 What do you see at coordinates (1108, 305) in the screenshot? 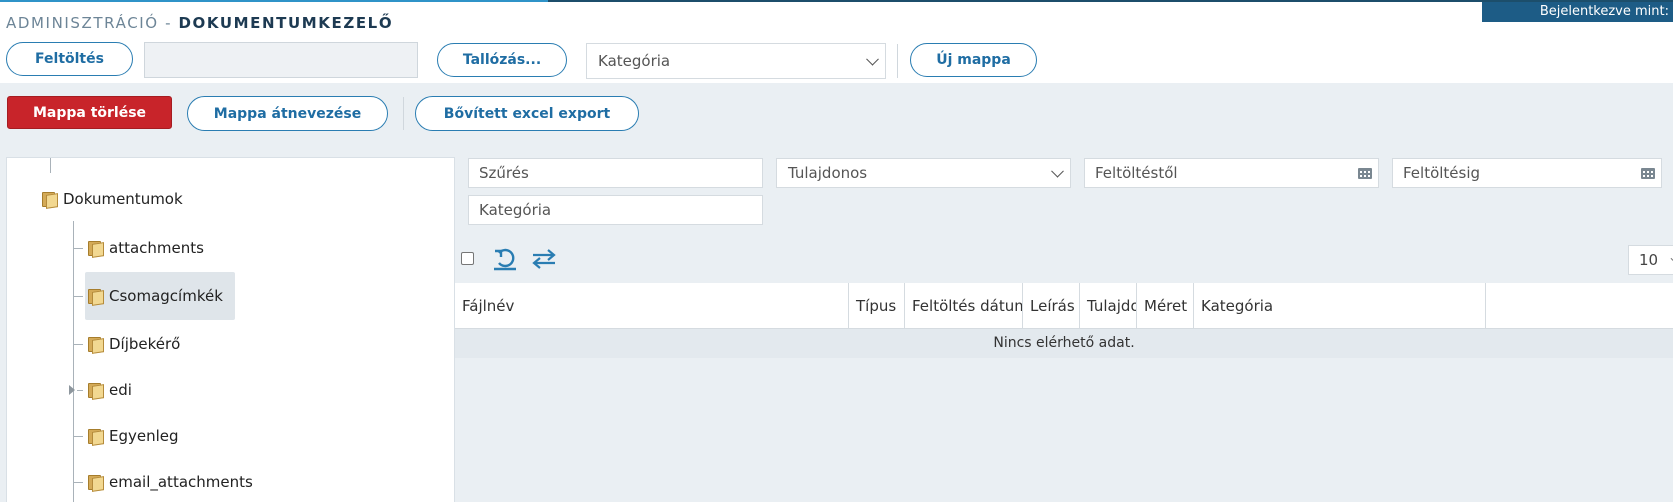
I see `column-header-owner: Tulajdonos` at bounding box center [1108, 305].